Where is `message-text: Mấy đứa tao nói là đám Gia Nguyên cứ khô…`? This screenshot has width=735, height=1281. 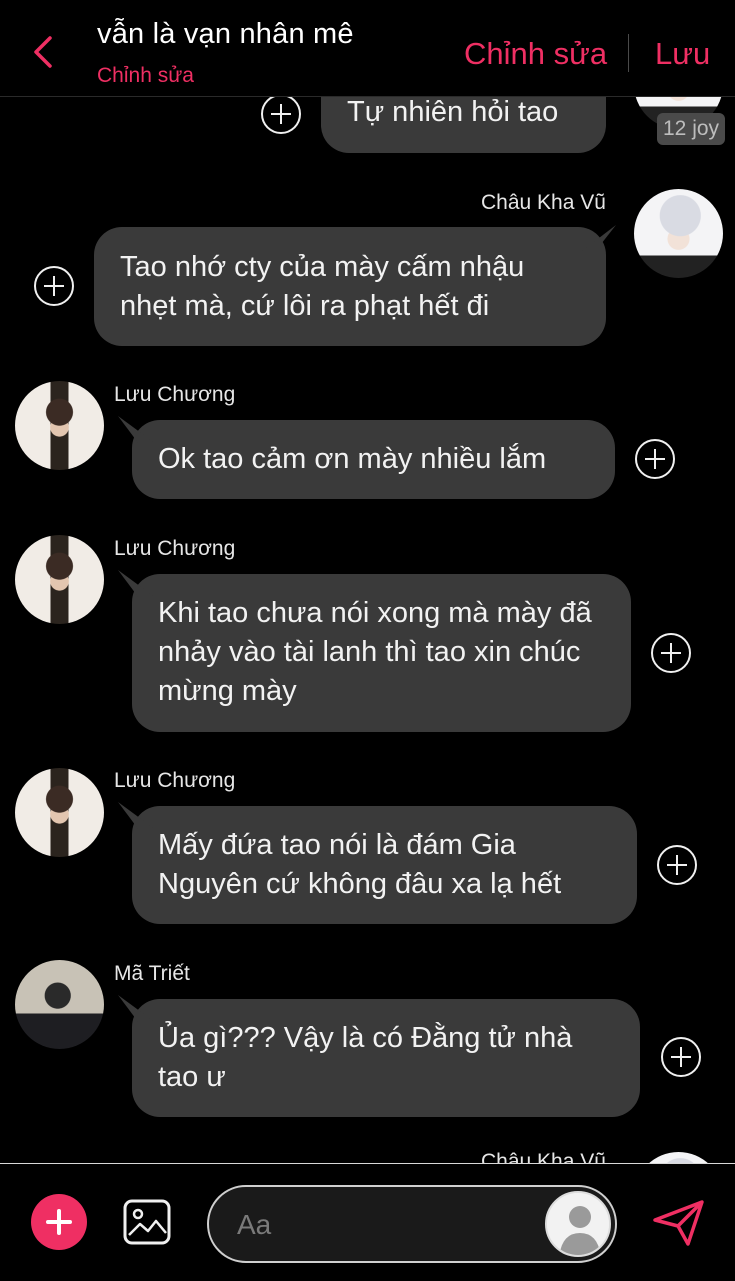 message-text: Mấy đứa tao nói là đám Gia Nguyên cứ khô… is located at coordinates (360, 864).